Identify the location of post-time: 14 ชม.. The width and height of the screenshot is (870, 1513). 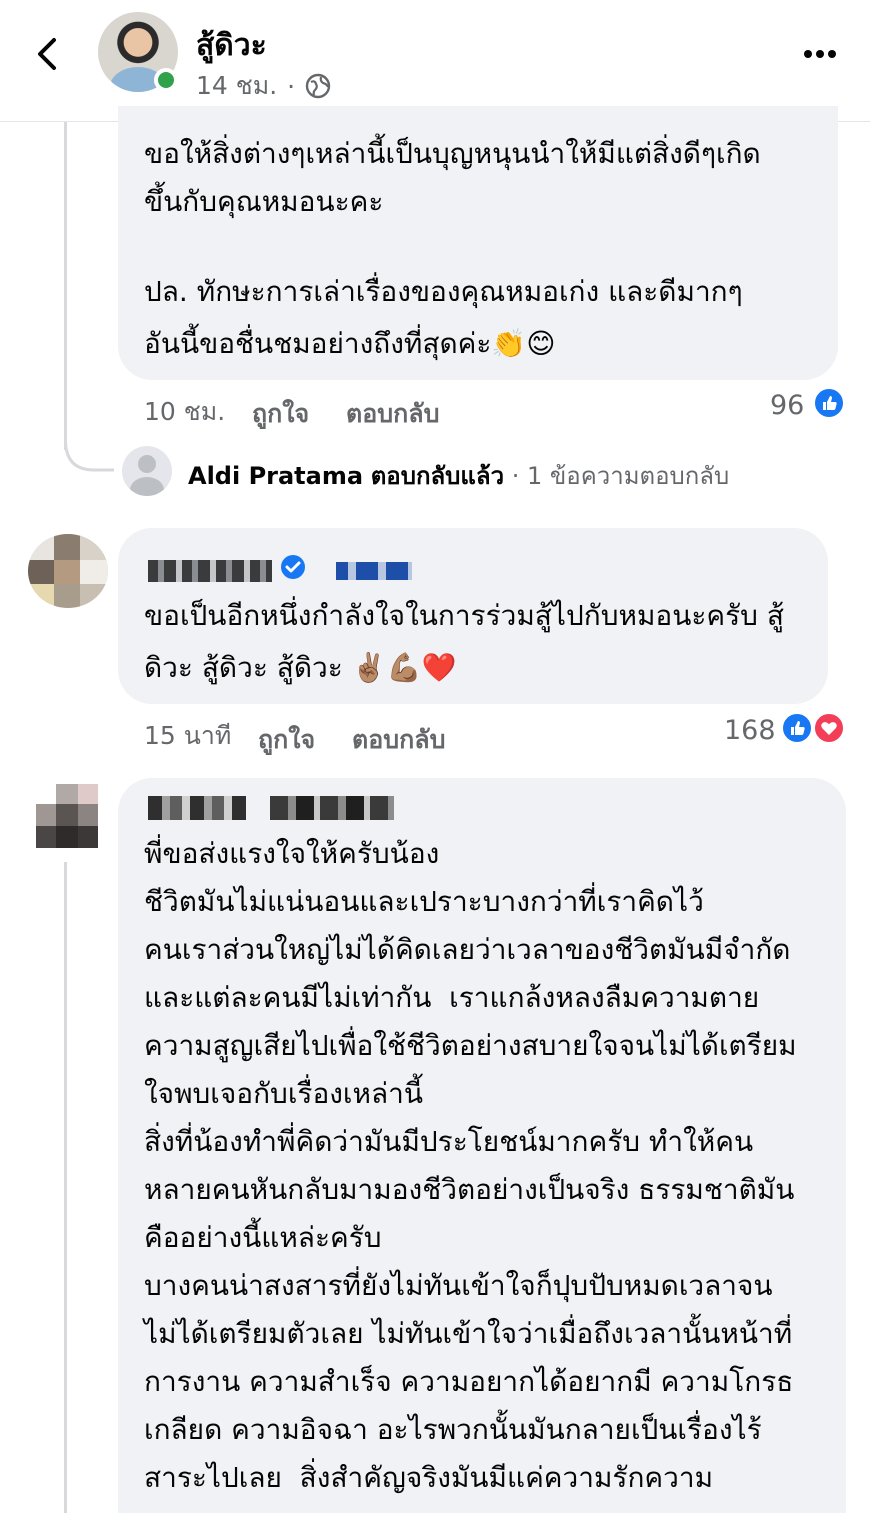
(236, 86).